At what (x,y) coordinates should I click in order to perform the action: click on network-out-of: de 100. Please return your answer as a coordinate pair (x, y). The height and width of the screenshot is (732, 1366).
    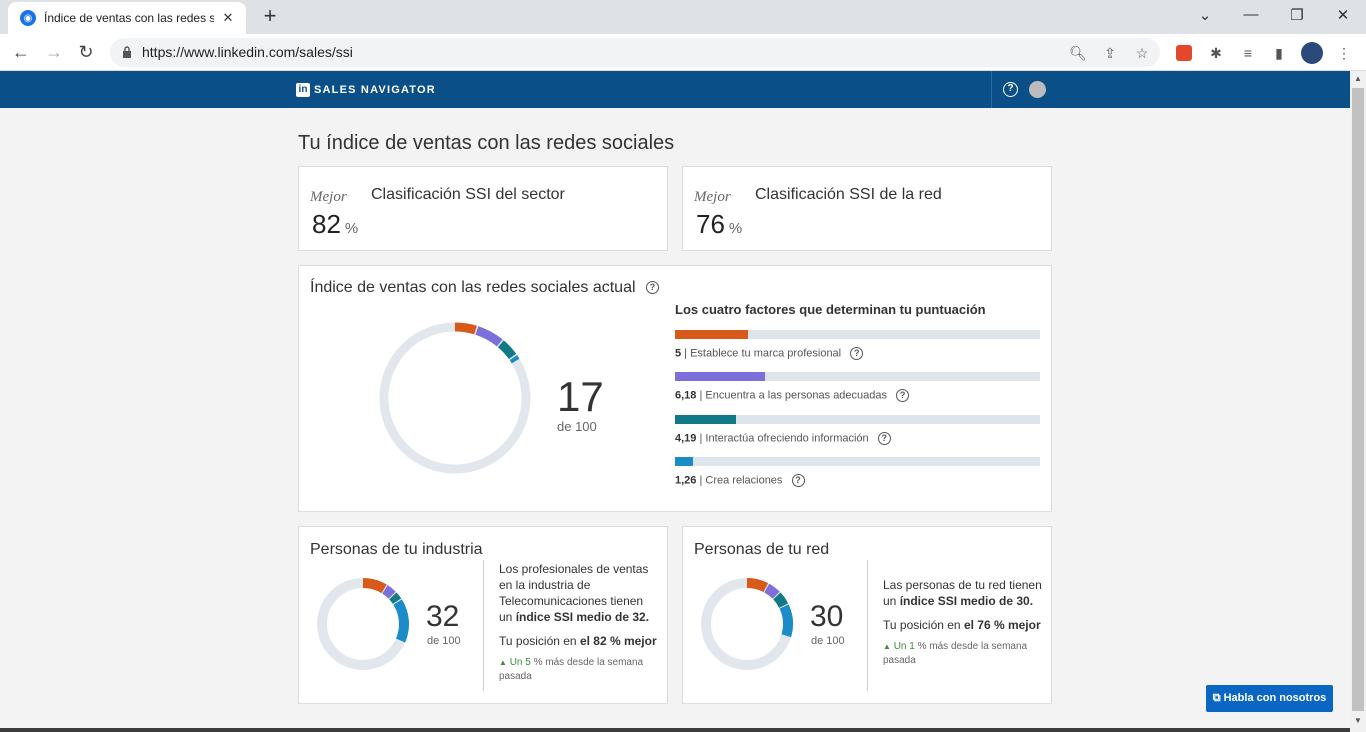
    Looking at the image, I should click on (828, 641).